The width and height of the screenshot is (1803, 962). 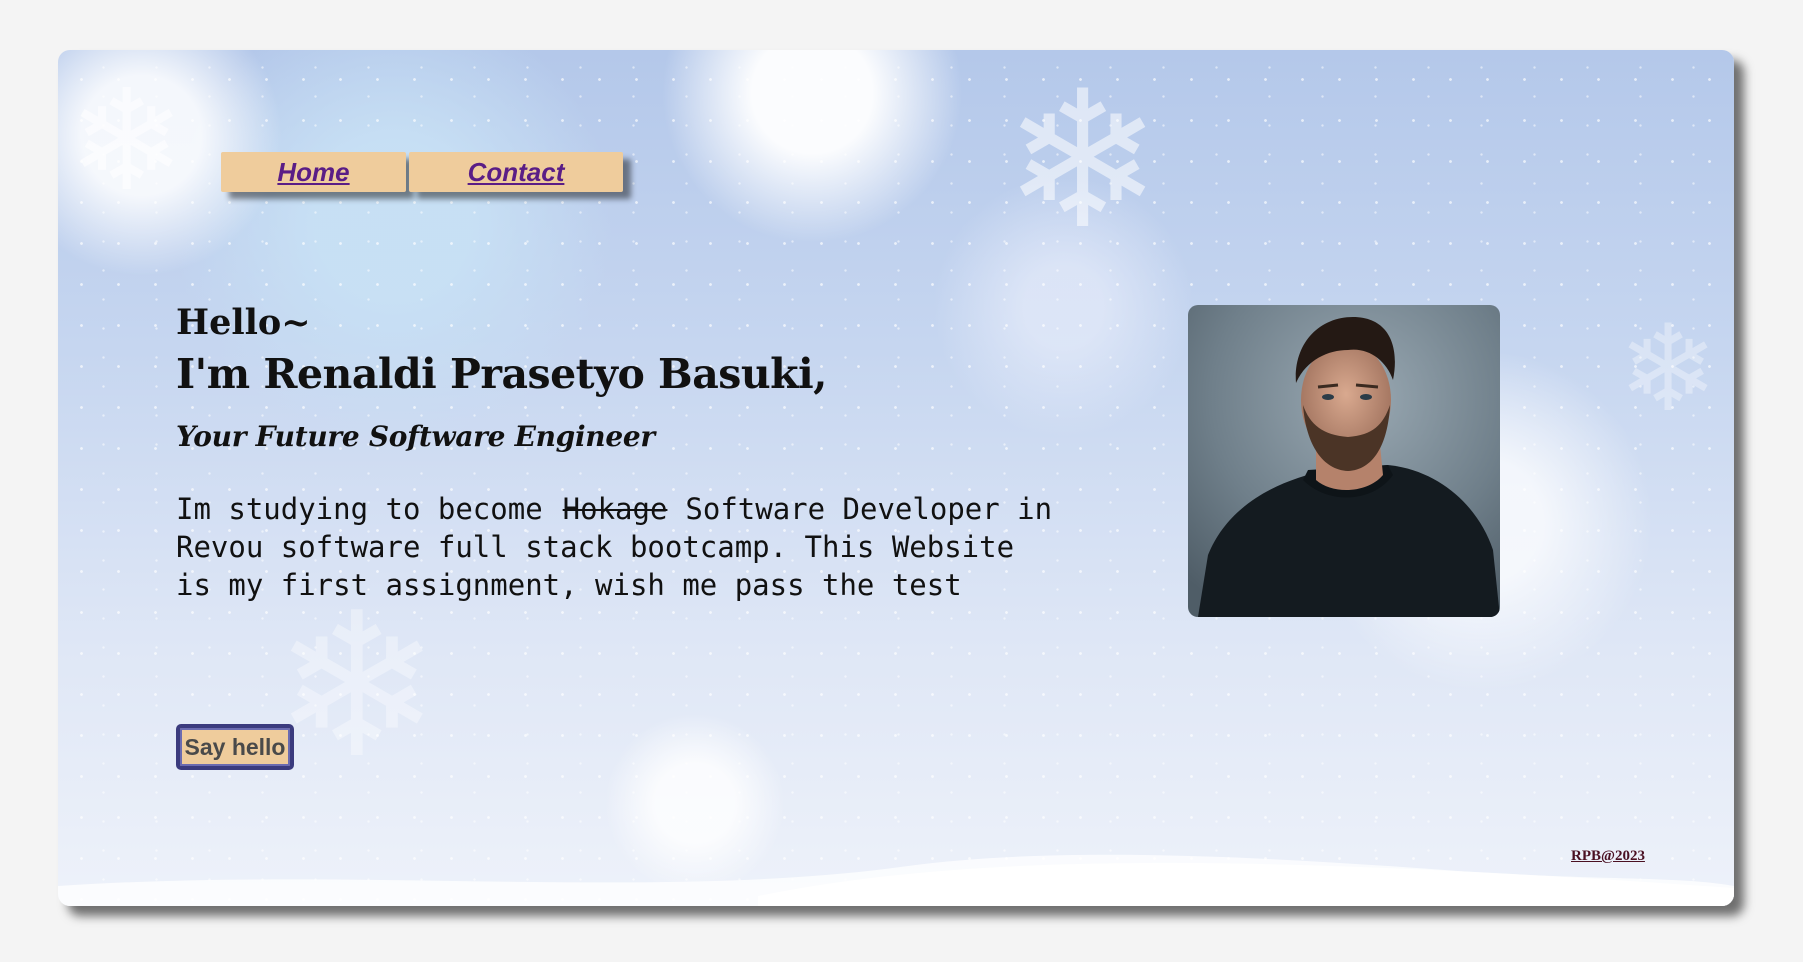 What do you see at coordinates (1608, 856) in the screenshot?
I see `footer-credit-link: RPB@2023` at bounding box center [1608, 856].